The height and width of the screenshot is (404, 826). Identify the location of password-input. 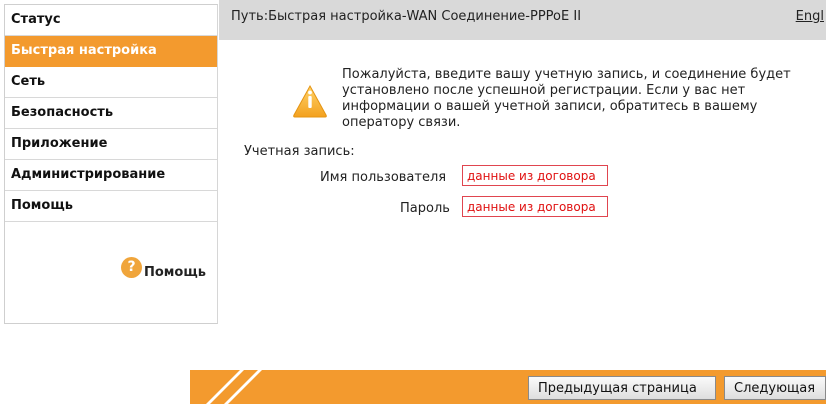
(535, 206).